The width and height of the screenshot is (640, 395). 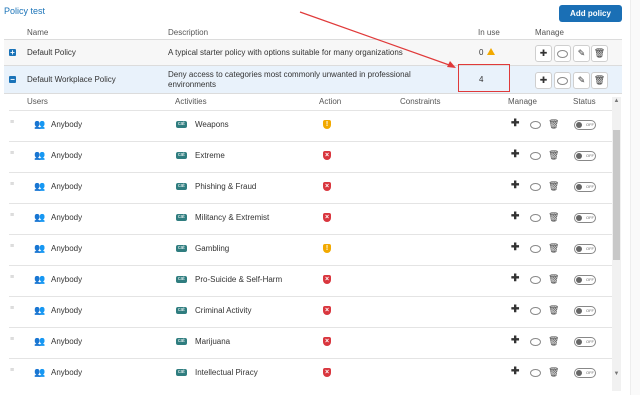 I want to click on add-policy-button: Add policy, so click(x=590, y=13).